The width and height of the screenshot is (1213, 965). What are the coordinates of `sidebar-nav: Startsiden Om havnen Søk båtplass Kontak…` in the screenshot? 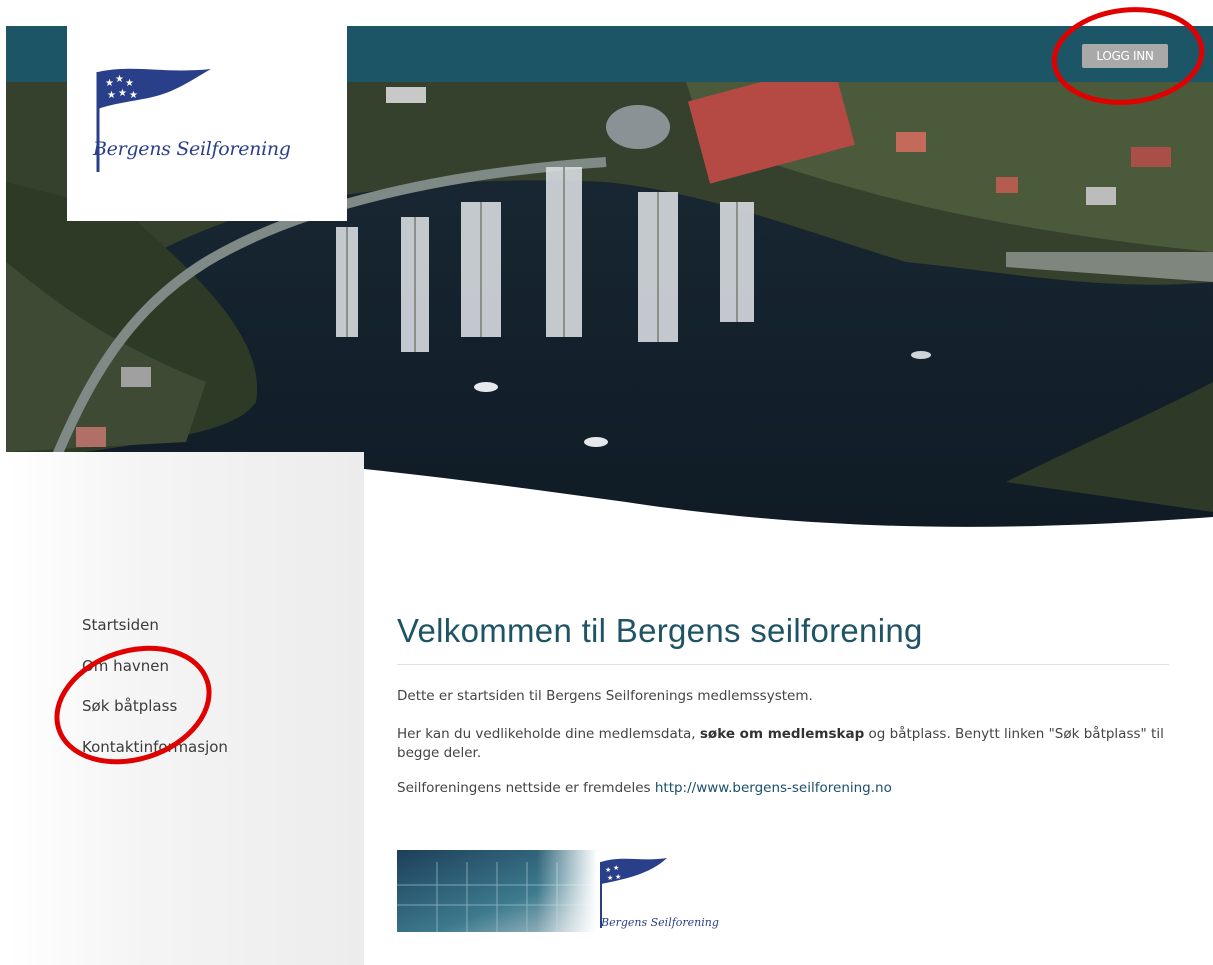 It's located at (155, 697).